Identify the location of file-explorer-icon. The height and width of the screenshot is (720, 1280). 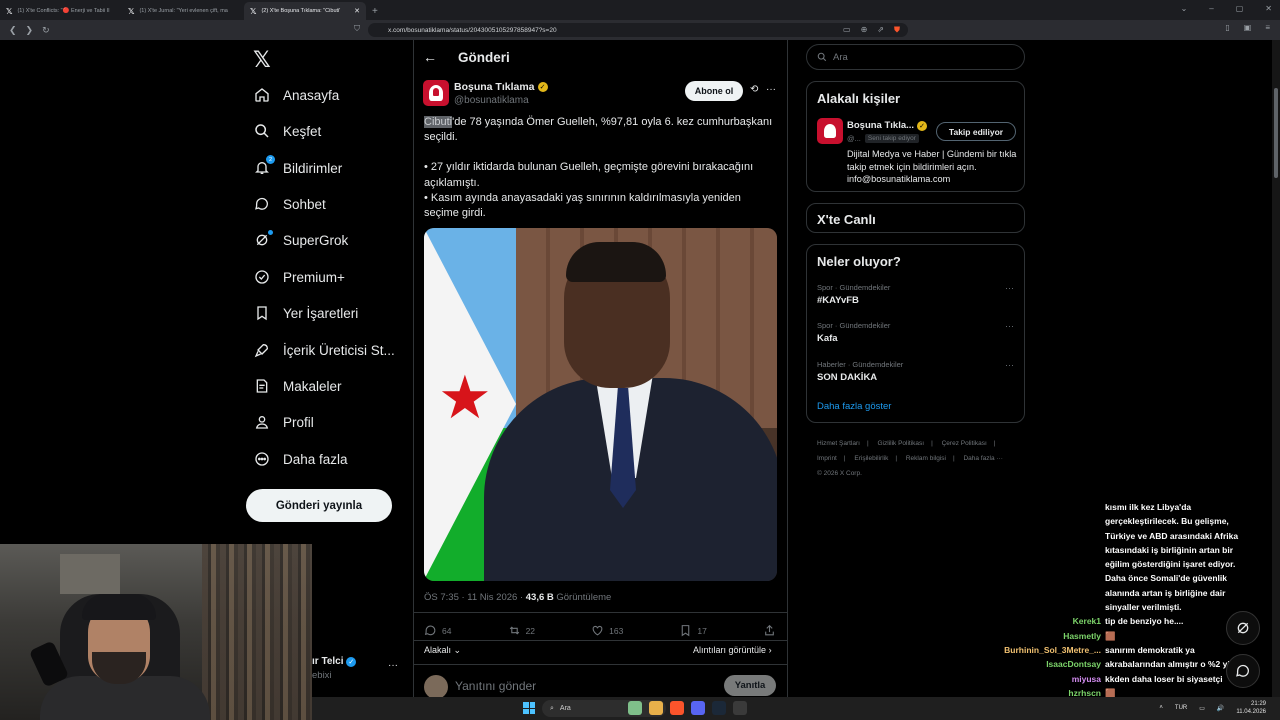
(656, 708).